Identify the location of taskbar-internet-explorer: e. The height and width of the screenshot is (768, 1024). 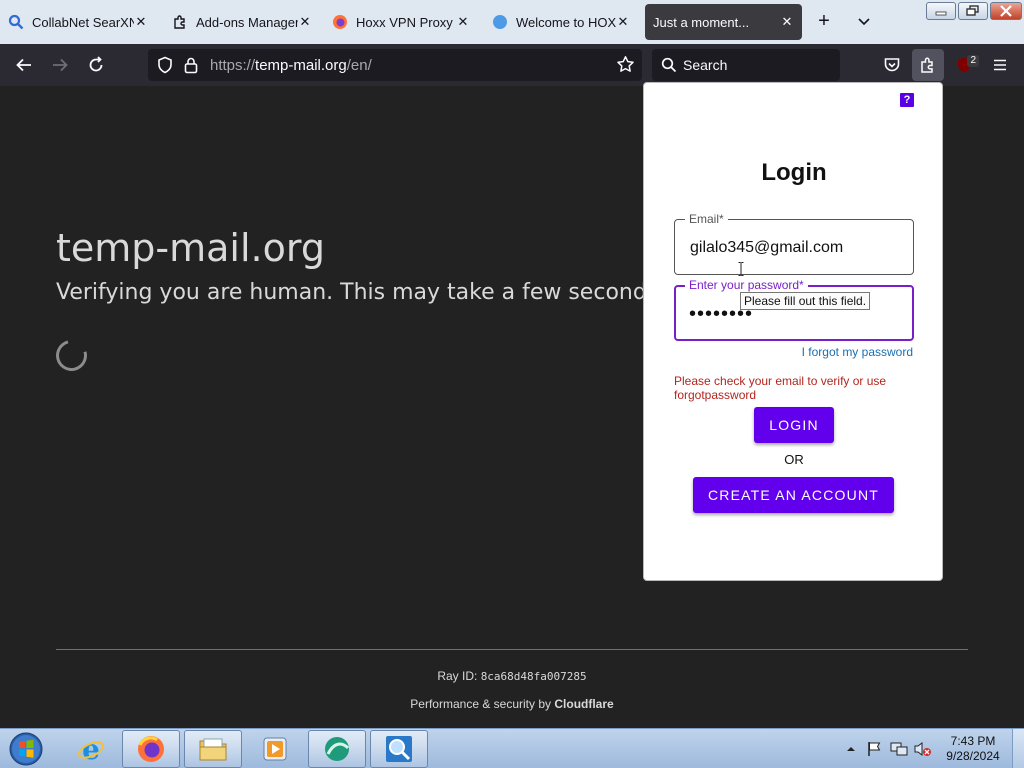
(91, 749).